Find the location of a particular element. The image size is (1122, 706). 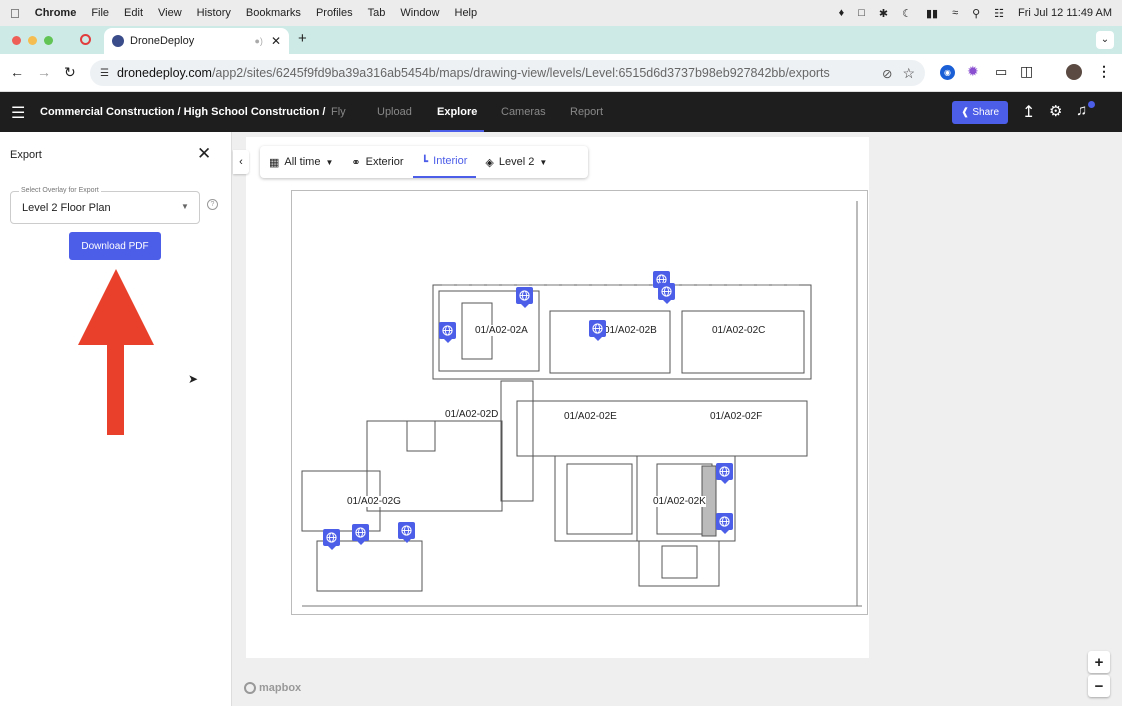

window-zoom-button is located at coordinates (48, 40).